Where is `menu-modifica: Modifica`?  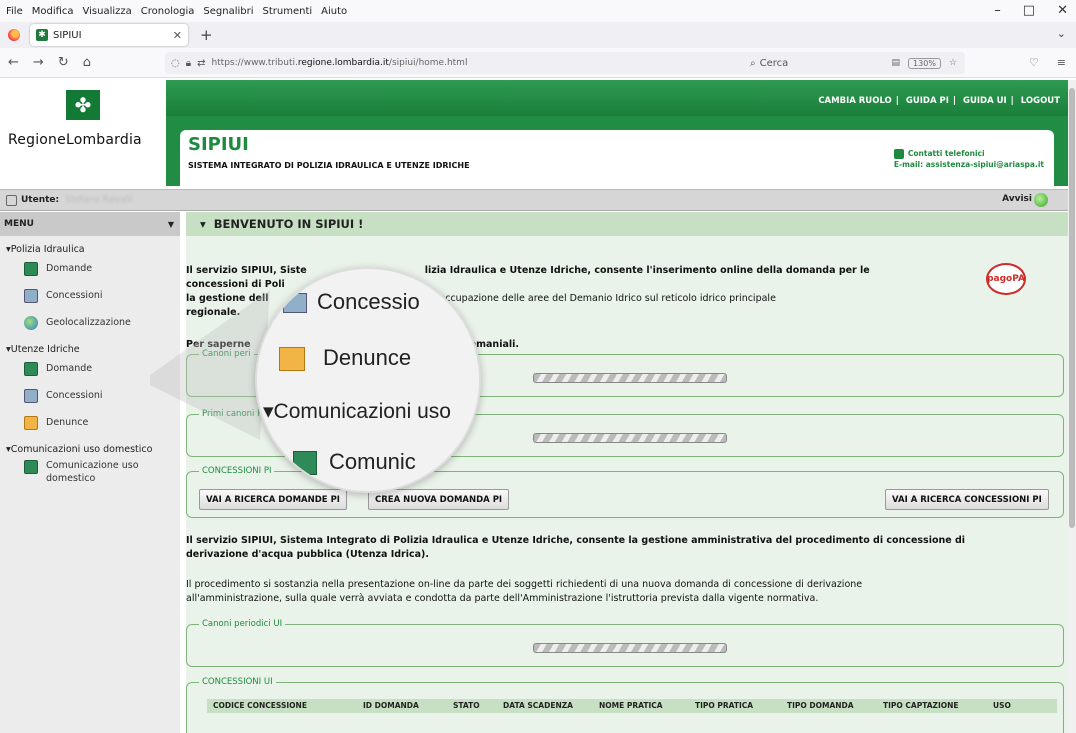 menu-modifica: Modifica is located at coordinates (53, 11).